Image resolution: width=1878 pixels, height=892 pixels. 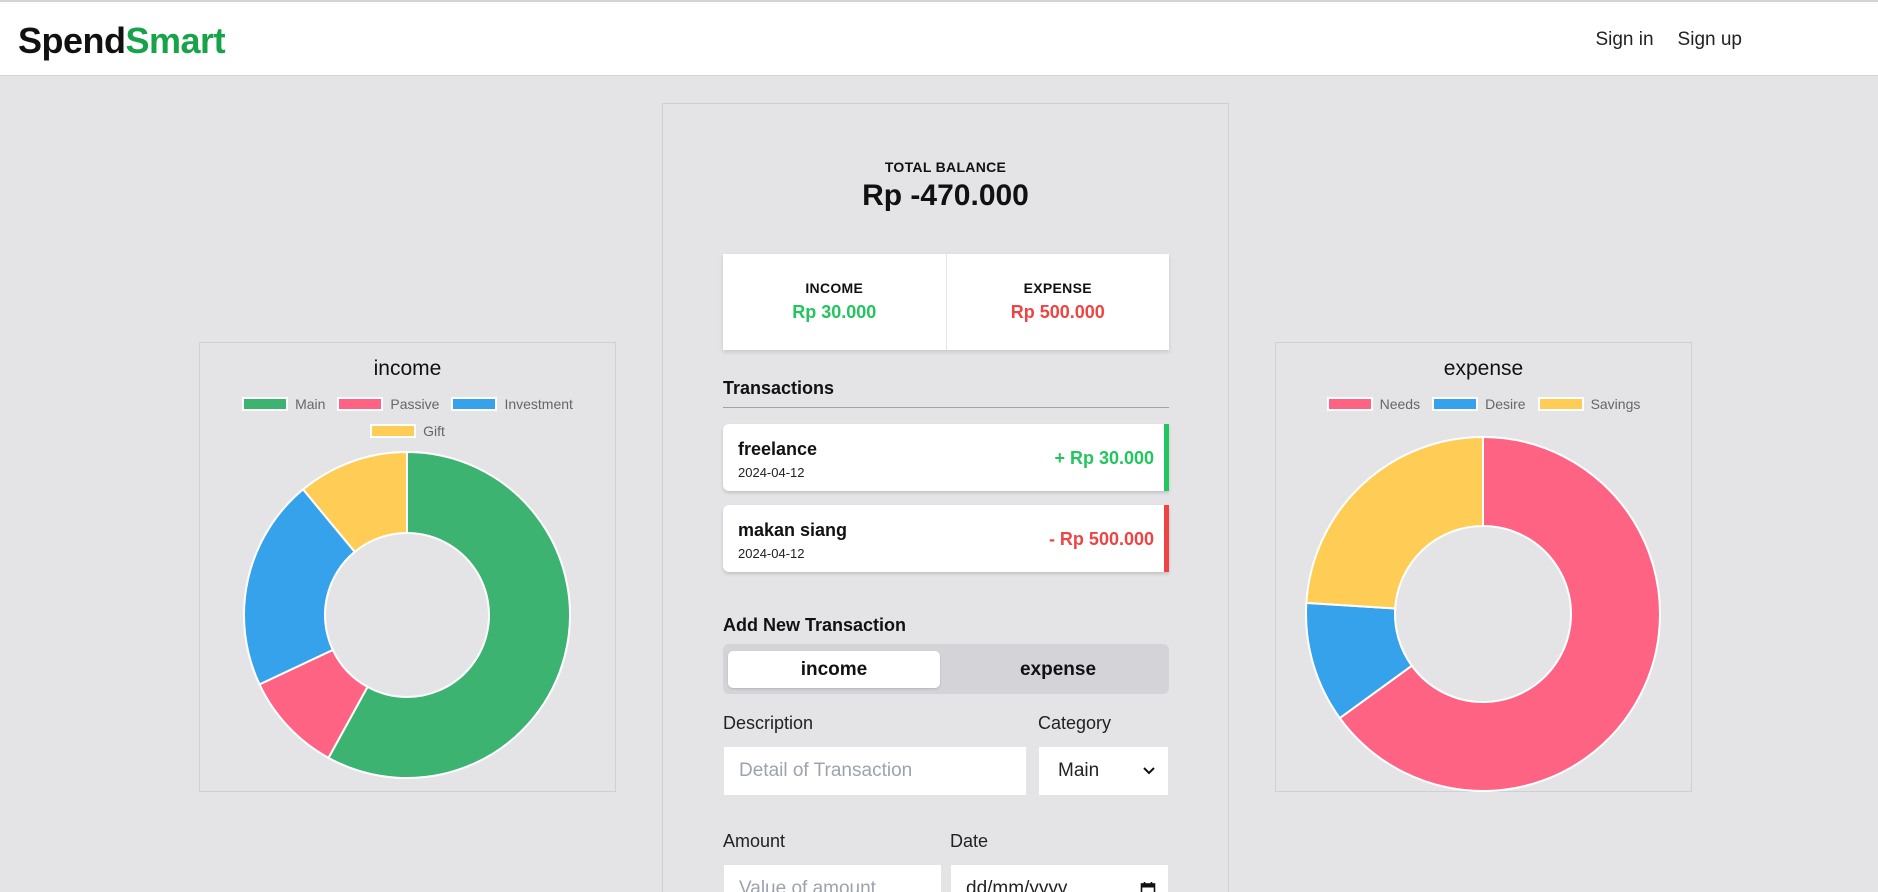 What do you see at coordinates (834, 669) in the screenshot?
I see `income-tab-button: income` at bounding box center [834, 669].